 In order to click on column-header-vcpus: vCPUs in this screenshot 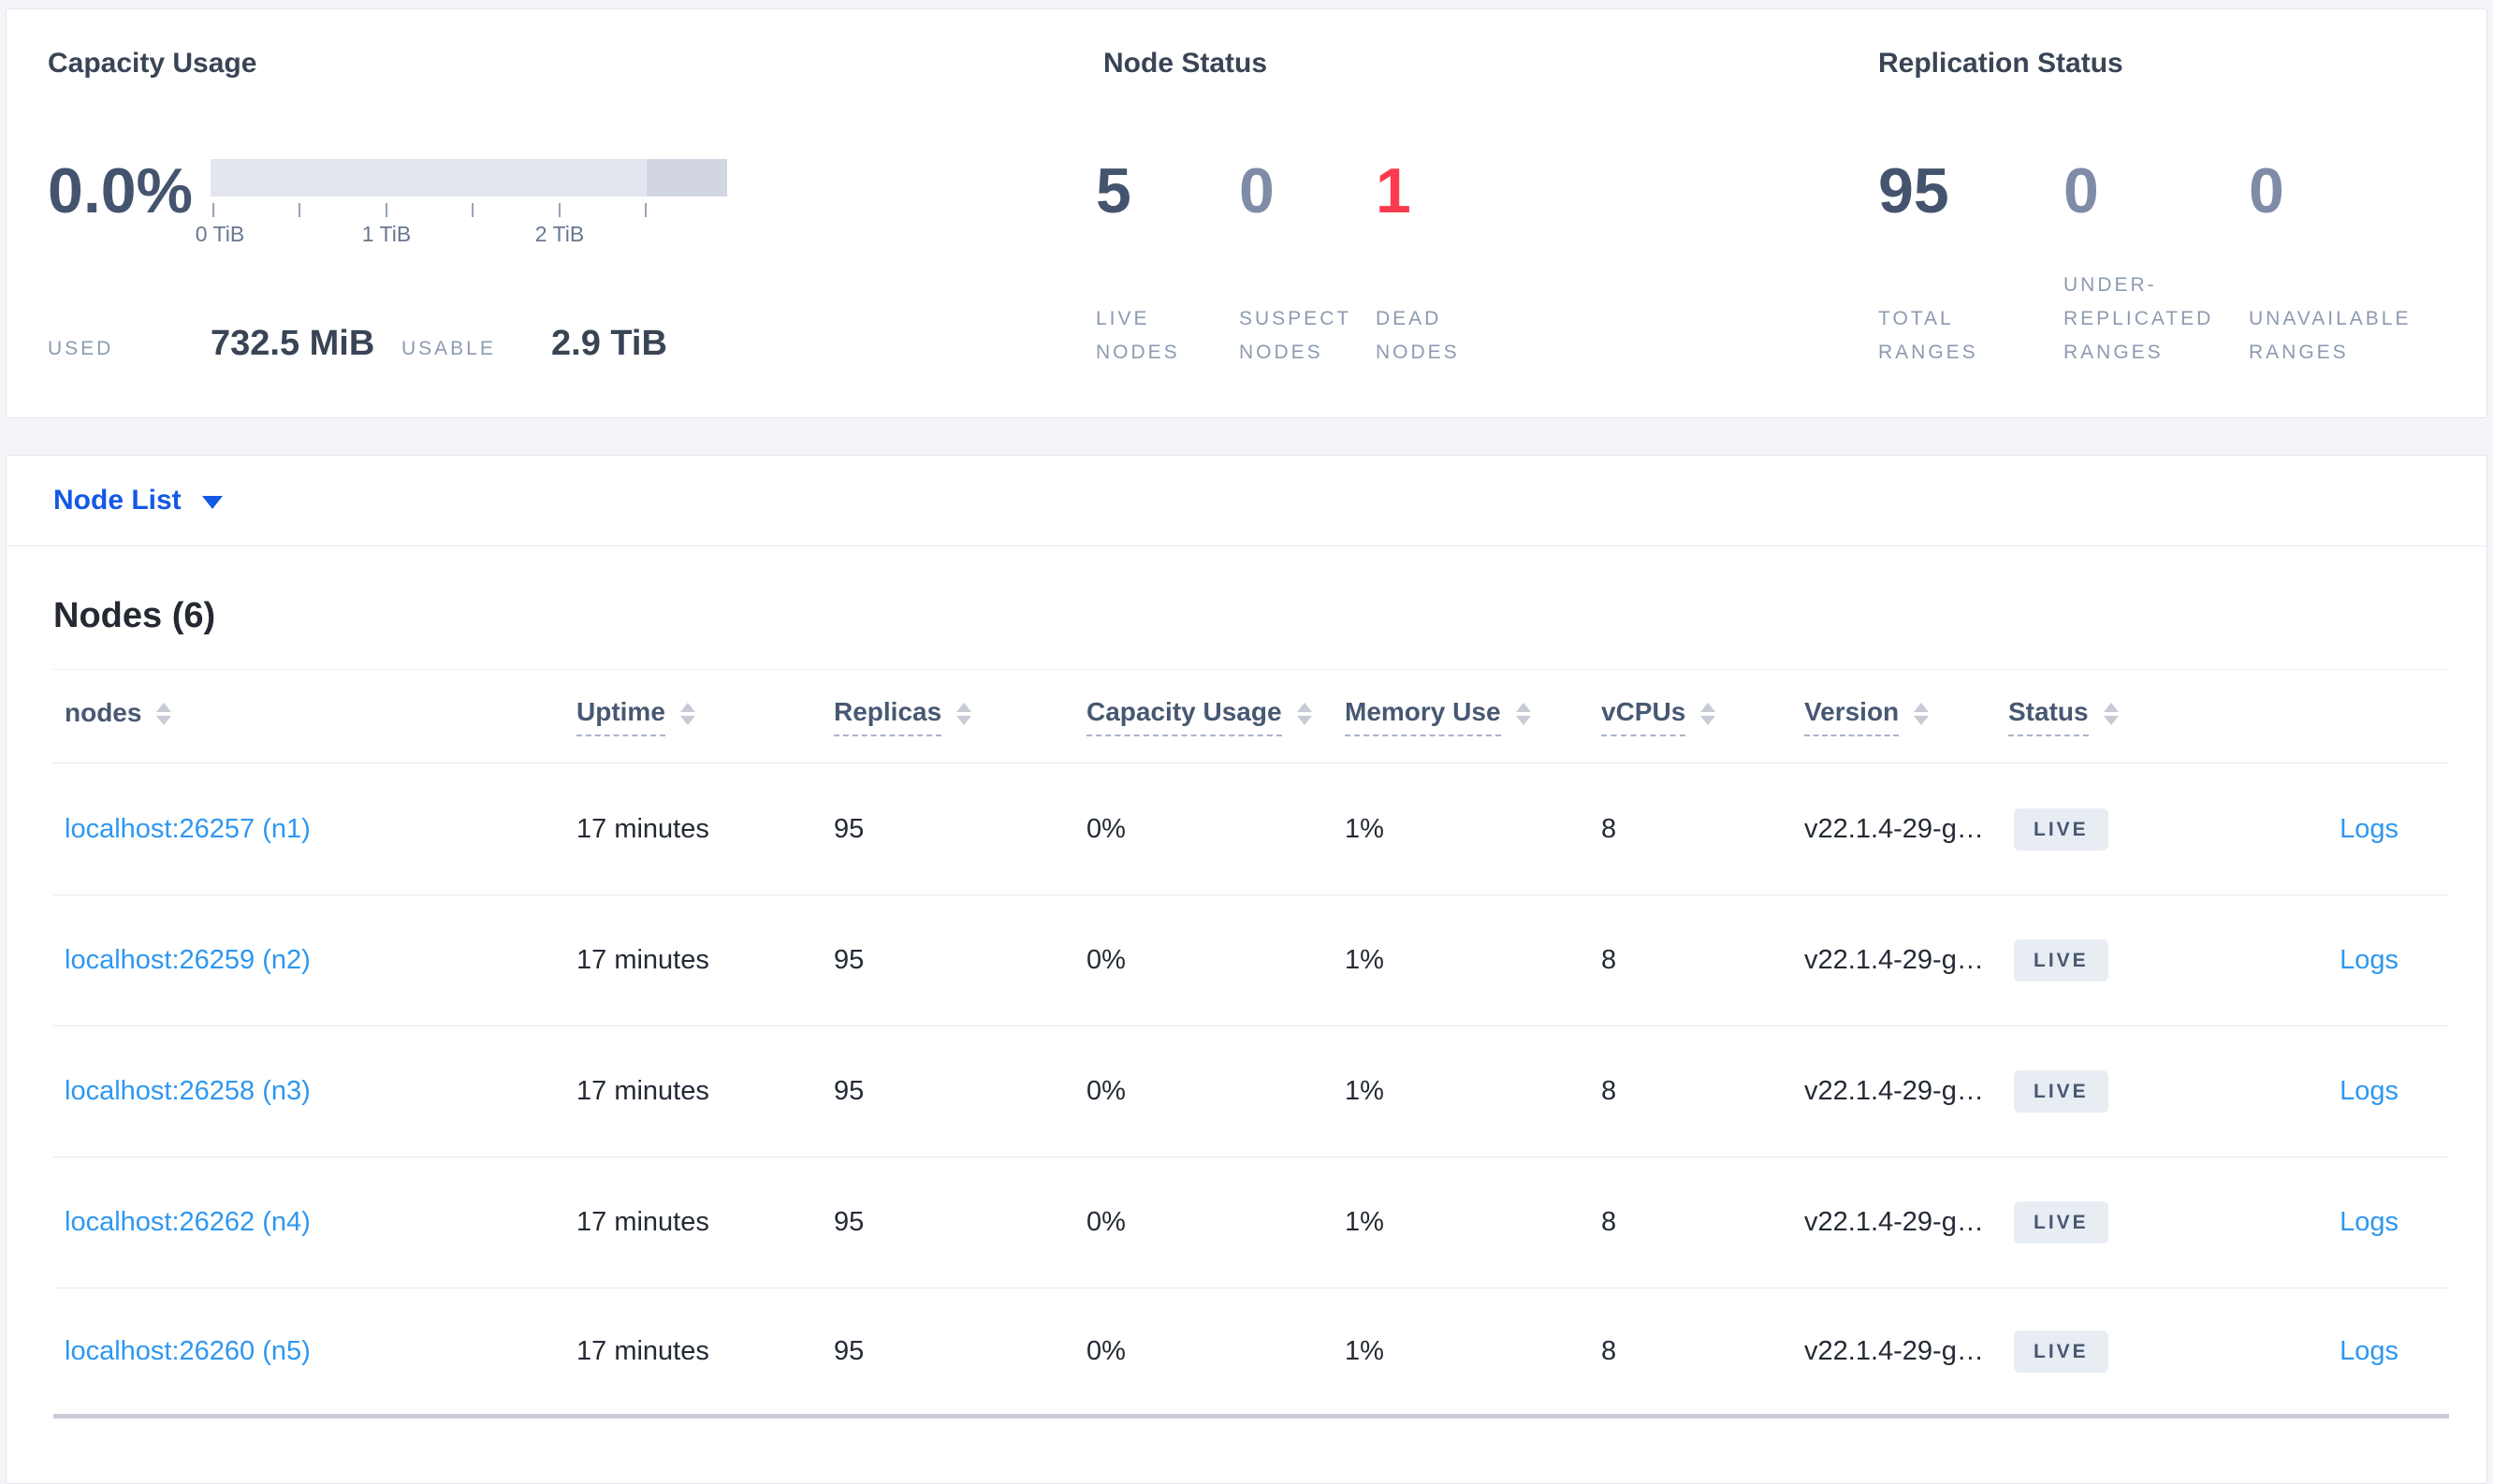, I will do `click(1703, 716)`.